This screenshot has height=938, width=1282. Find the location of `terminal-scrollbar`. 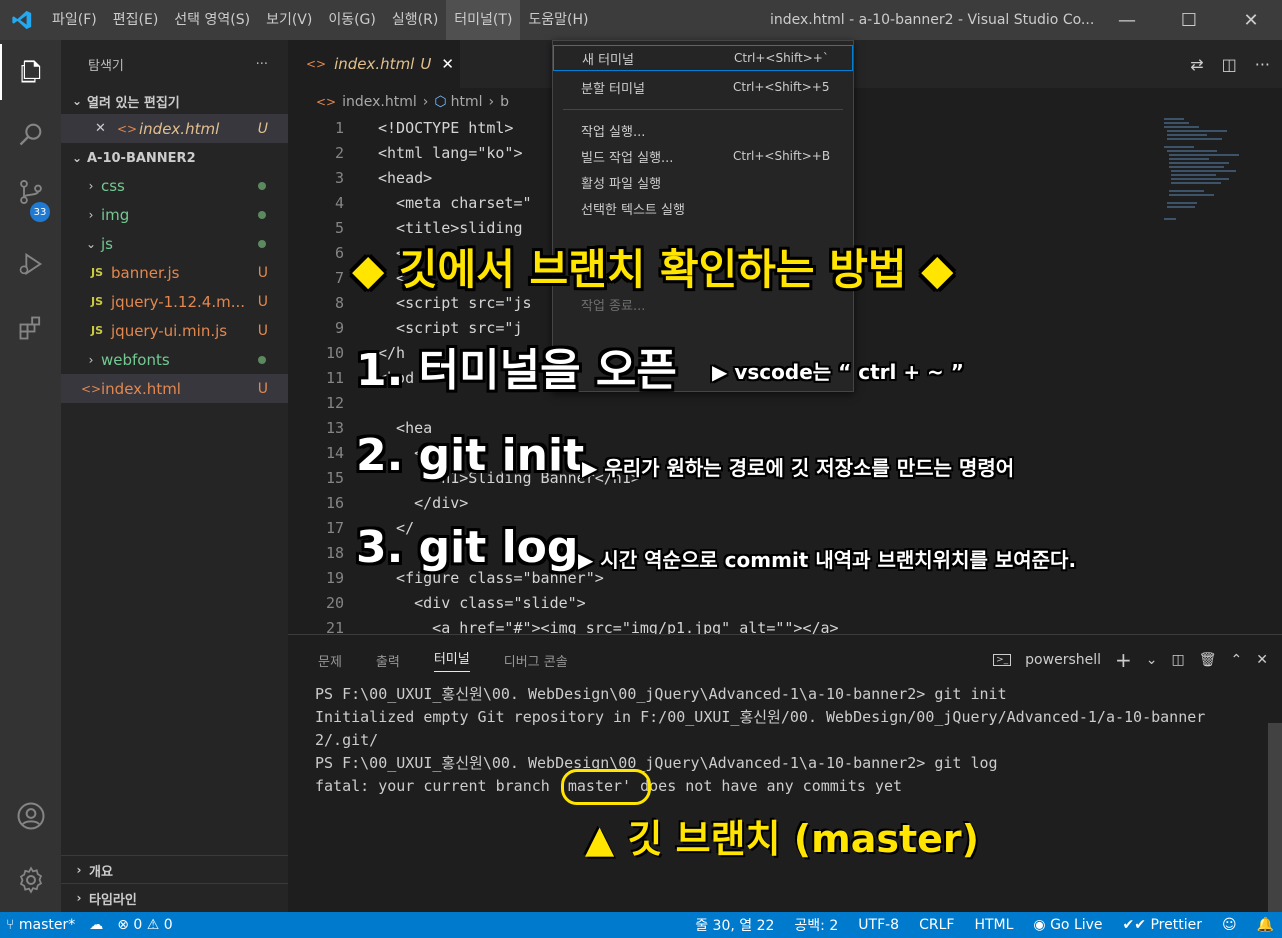

terminal-scrollbar is located at coordinates (1275, 818).